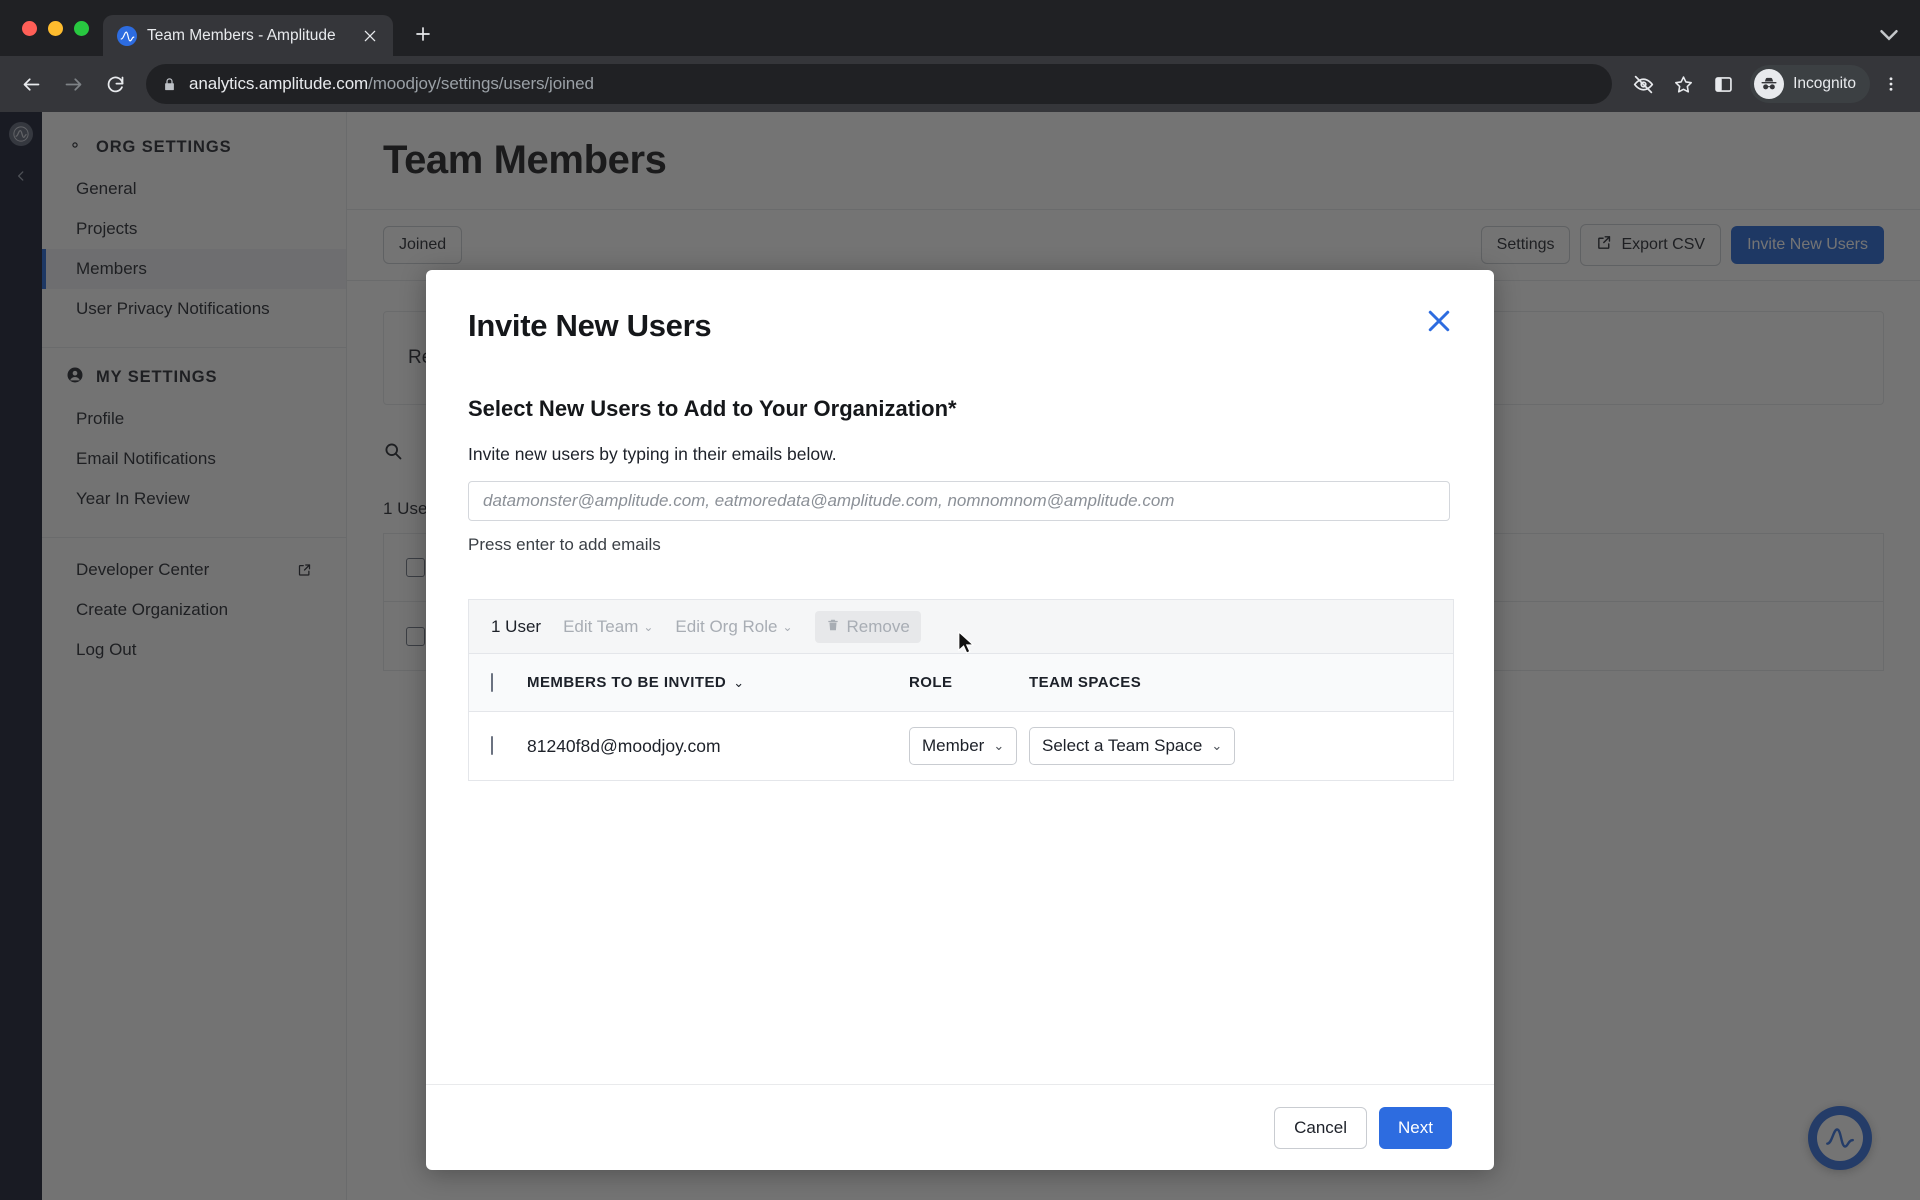 This screenshot has width=1920, height=1200. Describe the element at coordinates (1122, 745) in the screenshot. I see `team-space-select-value: Select a Team Space` at that location.